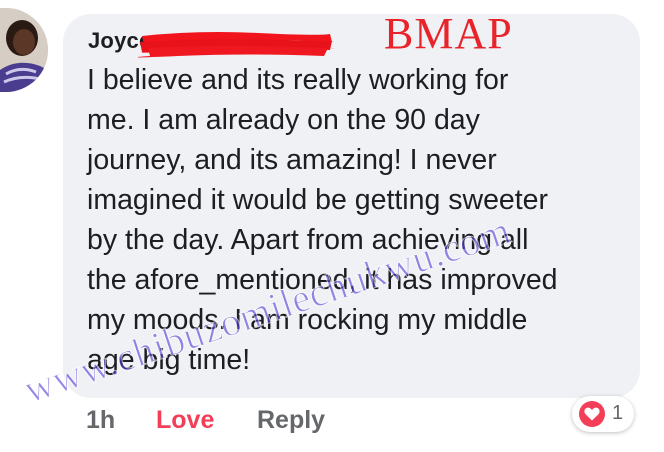 This screenshot has height=452, width=664. What do you see at coordinates (592, 414) in the screenshot?
I see `heart-icon` at bounding box center [592, 414].